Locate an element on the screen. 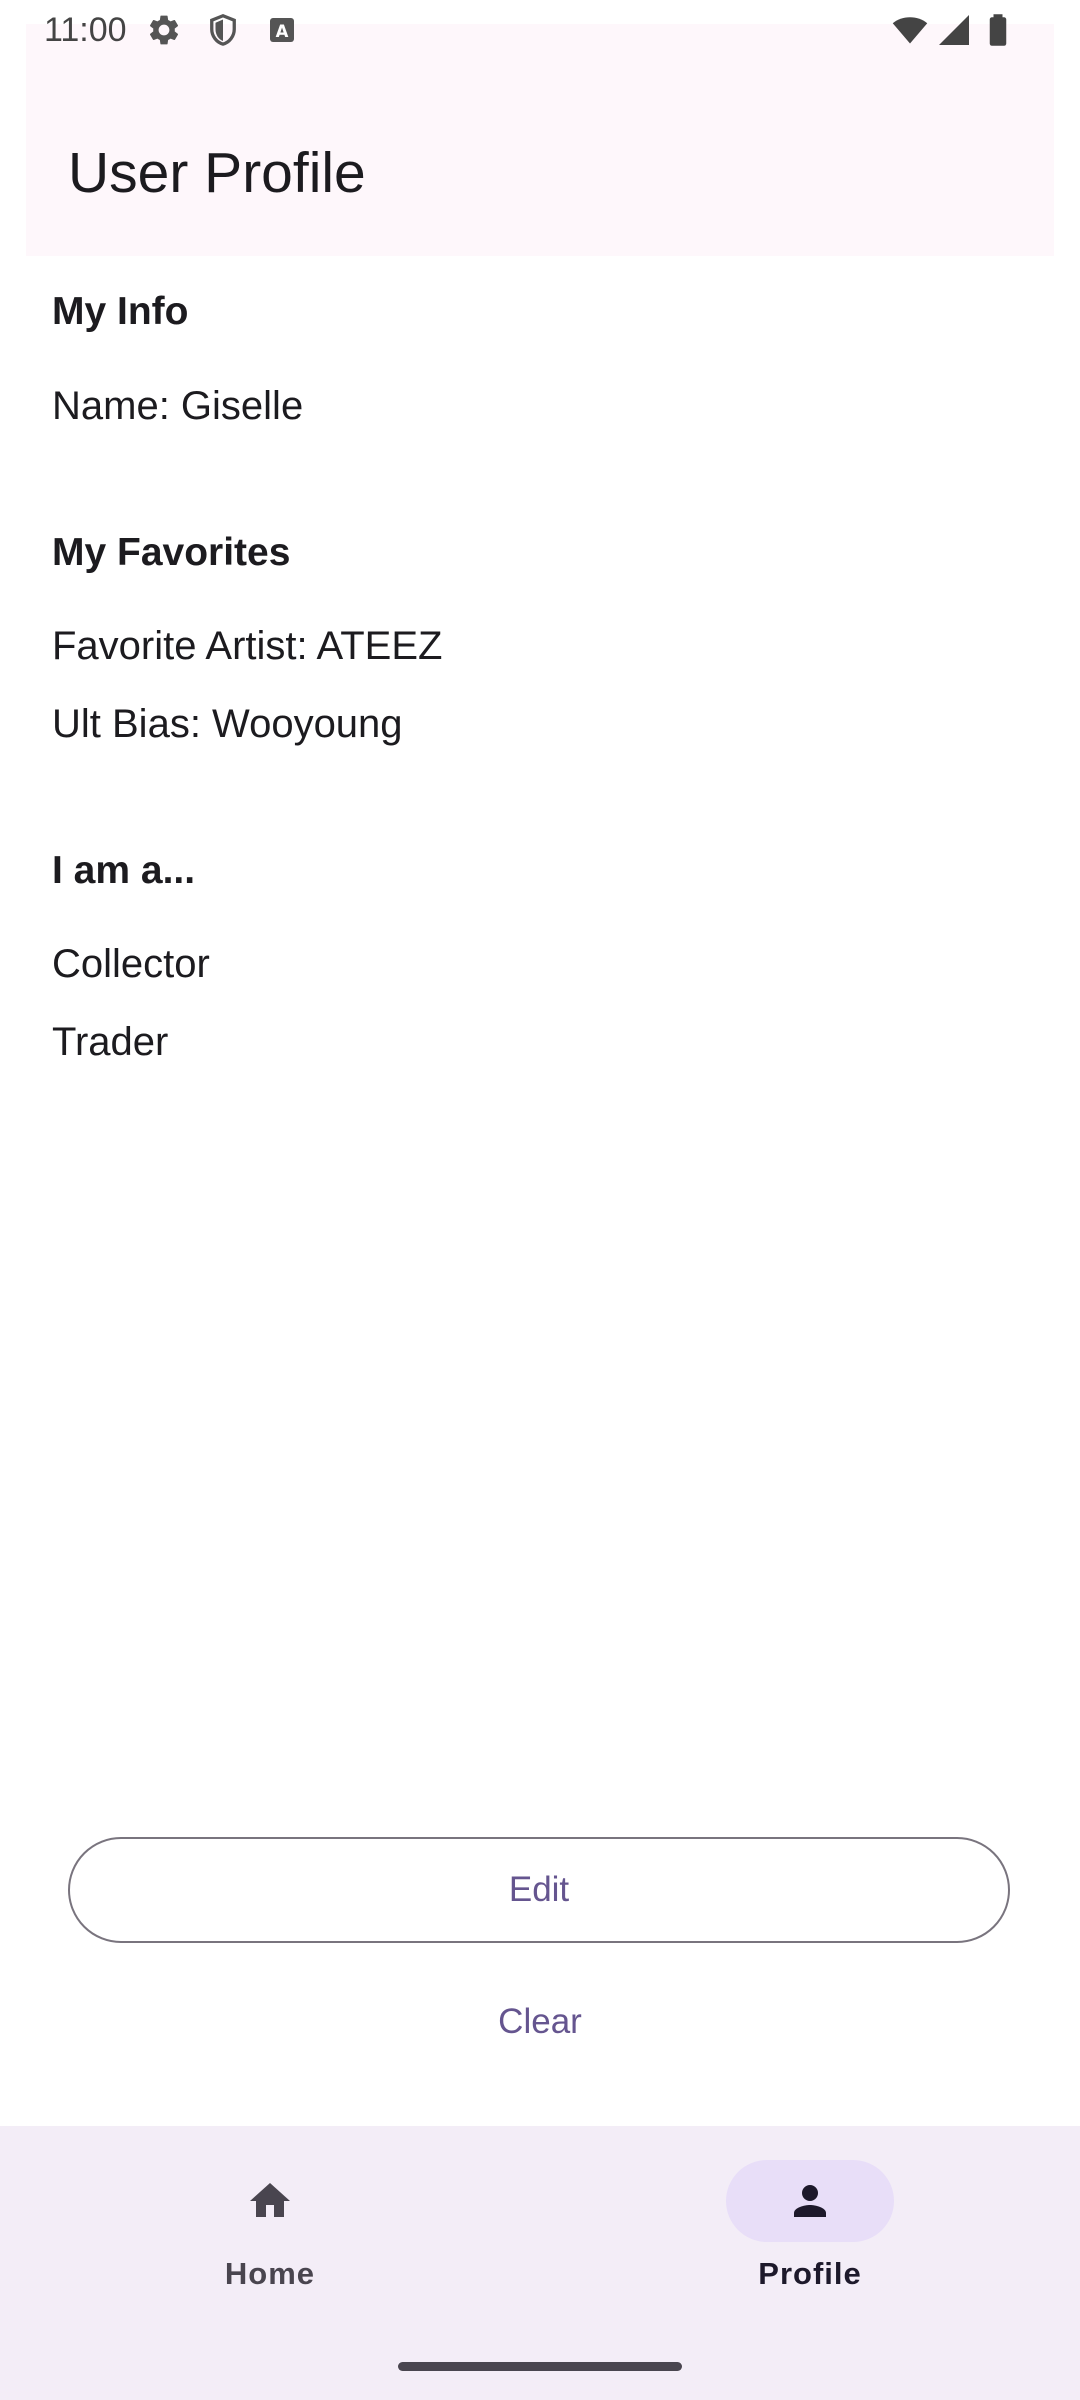 The height and width of the screenshot is (2400, 1080). my-info-heading: My Info is located at coordinates (120, 311).